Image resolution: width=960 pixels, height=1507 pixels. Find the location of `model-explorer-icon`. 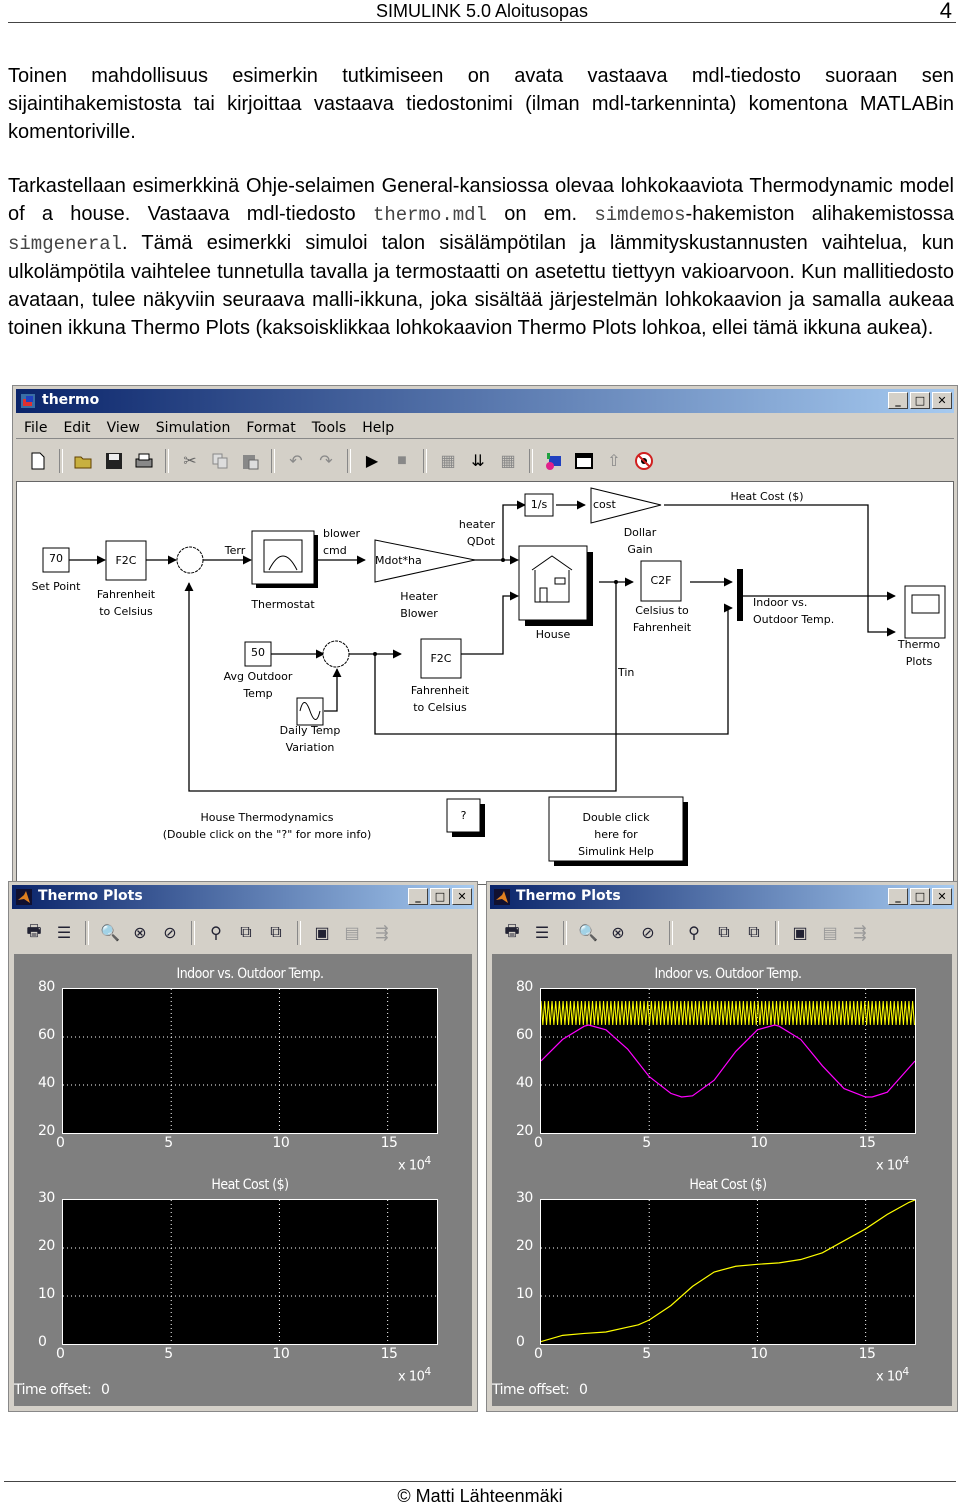

model-explorer-icon is located at coordinates (584, 461).